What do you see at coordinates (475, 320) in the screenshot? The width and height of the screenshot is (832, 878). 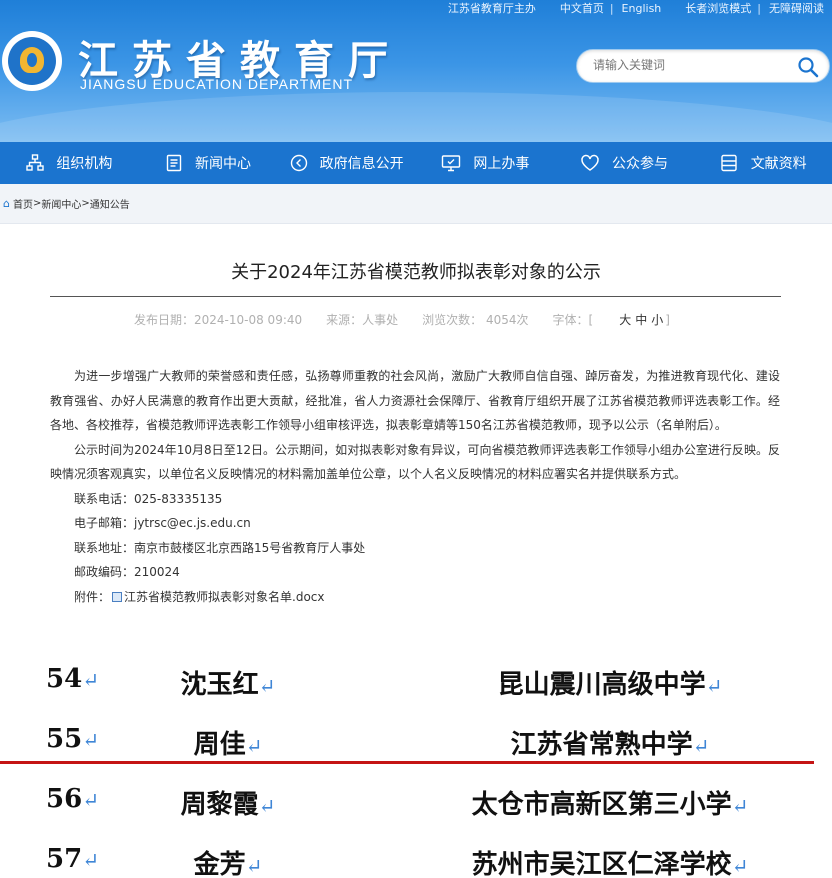 I see `view-count: 浏览次数： 4054次` at bounding box center [475, 320].